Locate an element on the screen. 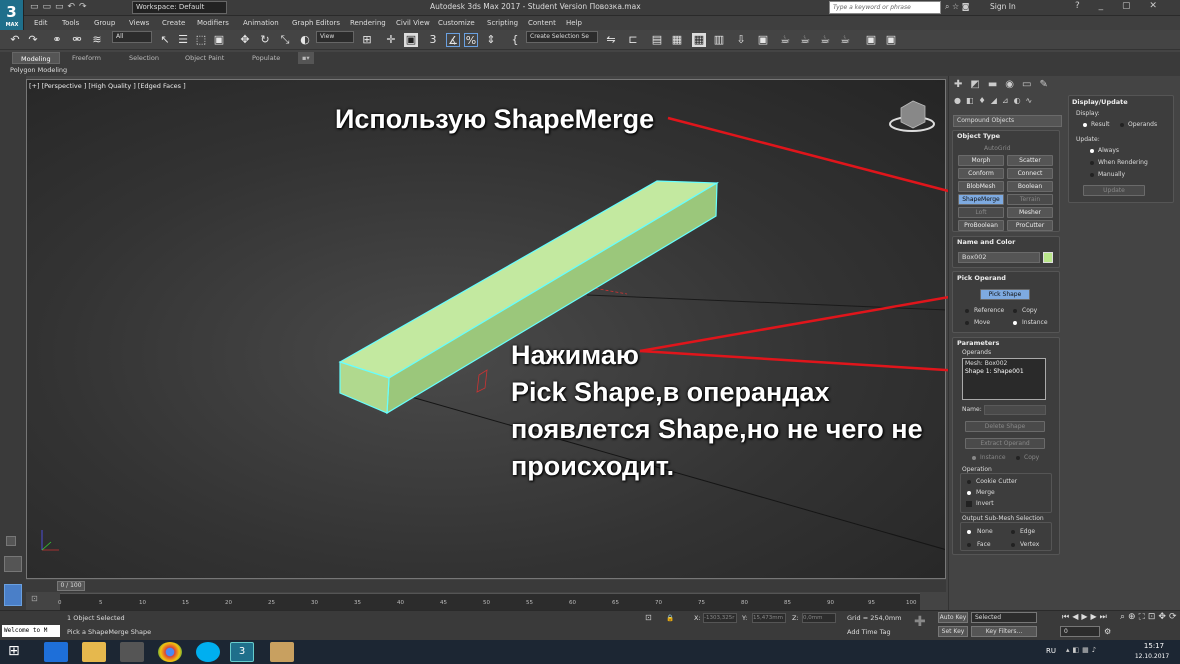 The image size is (1180, 664). select-object-icon: ↖ is located at coordinates (165, 40).